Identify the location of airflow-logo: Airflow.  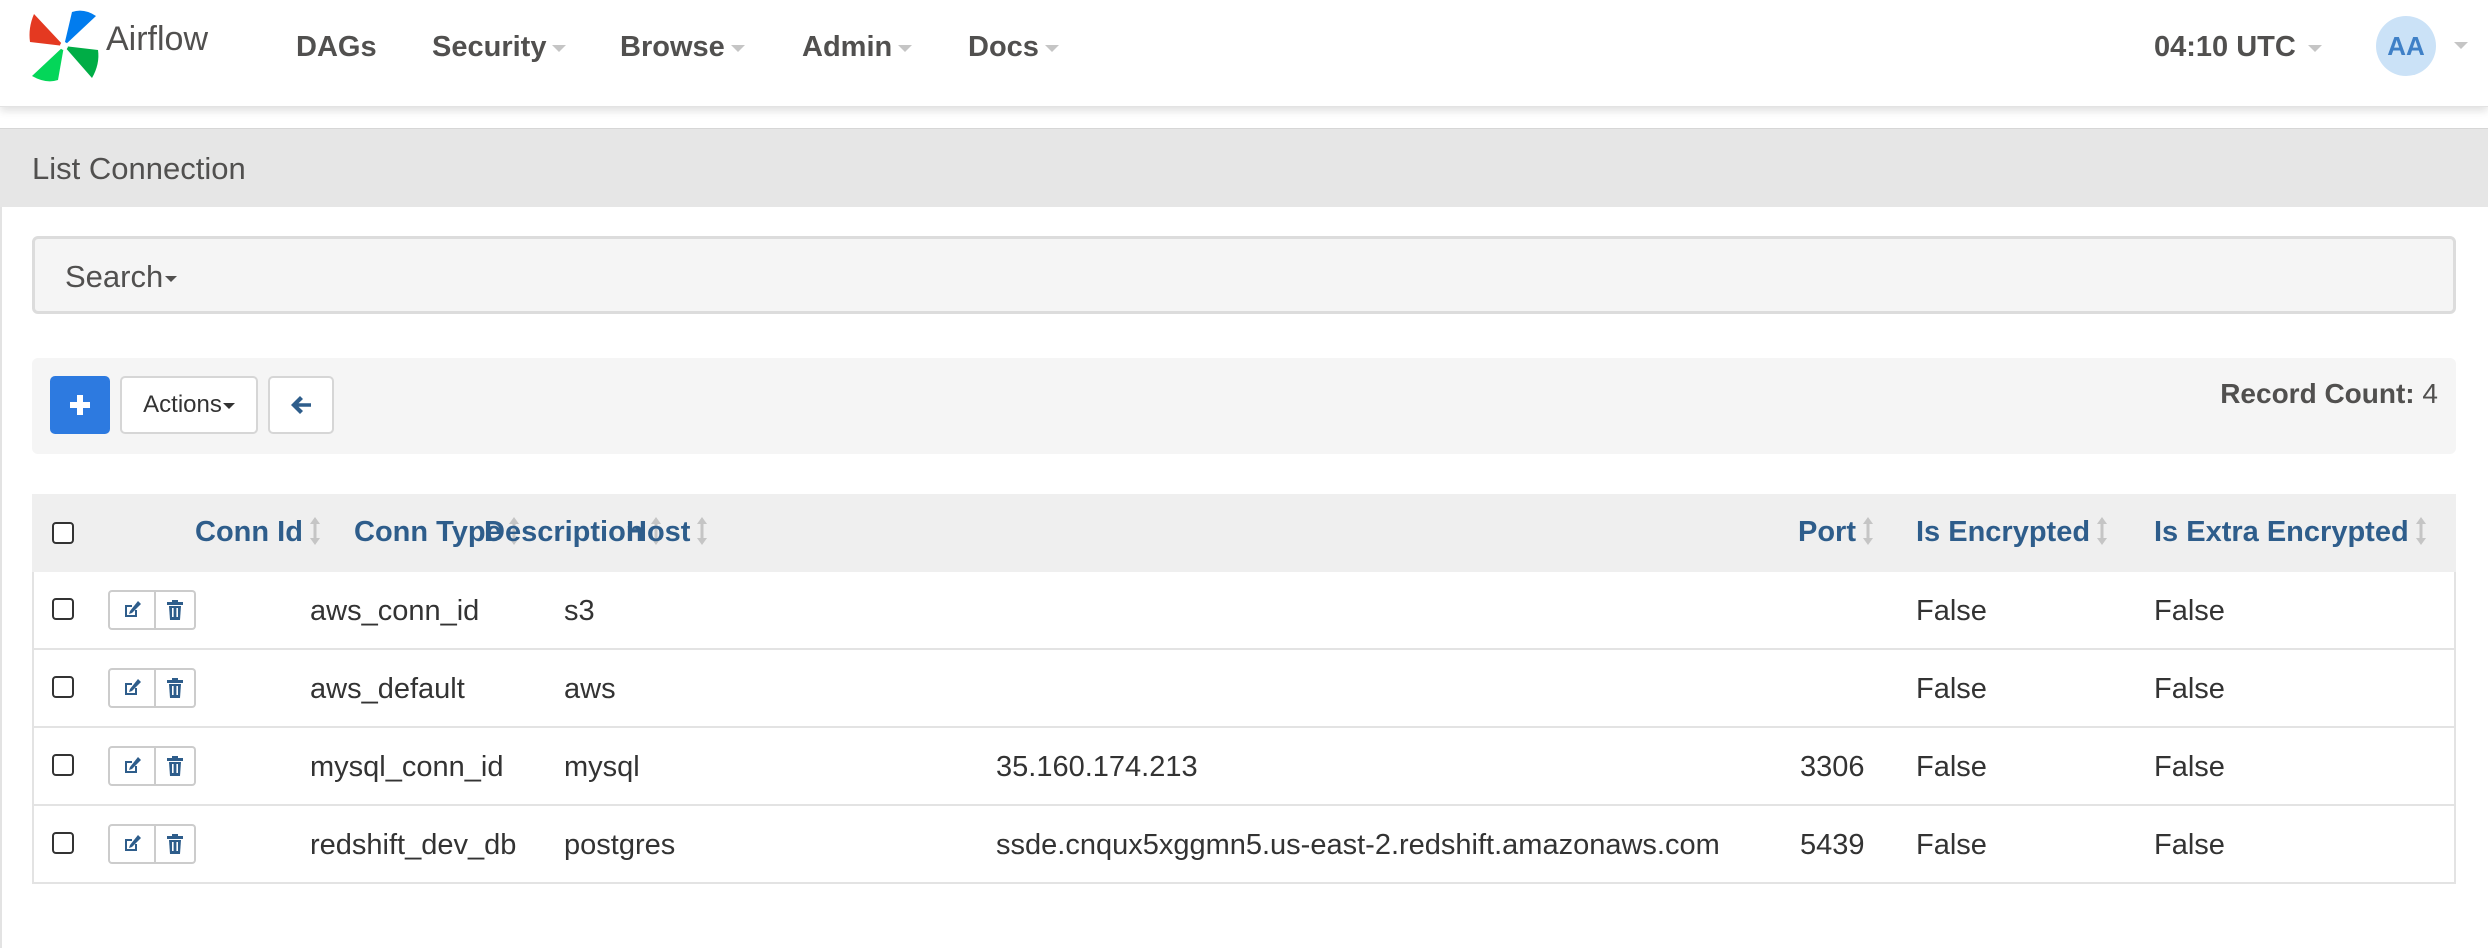
(117, 46).